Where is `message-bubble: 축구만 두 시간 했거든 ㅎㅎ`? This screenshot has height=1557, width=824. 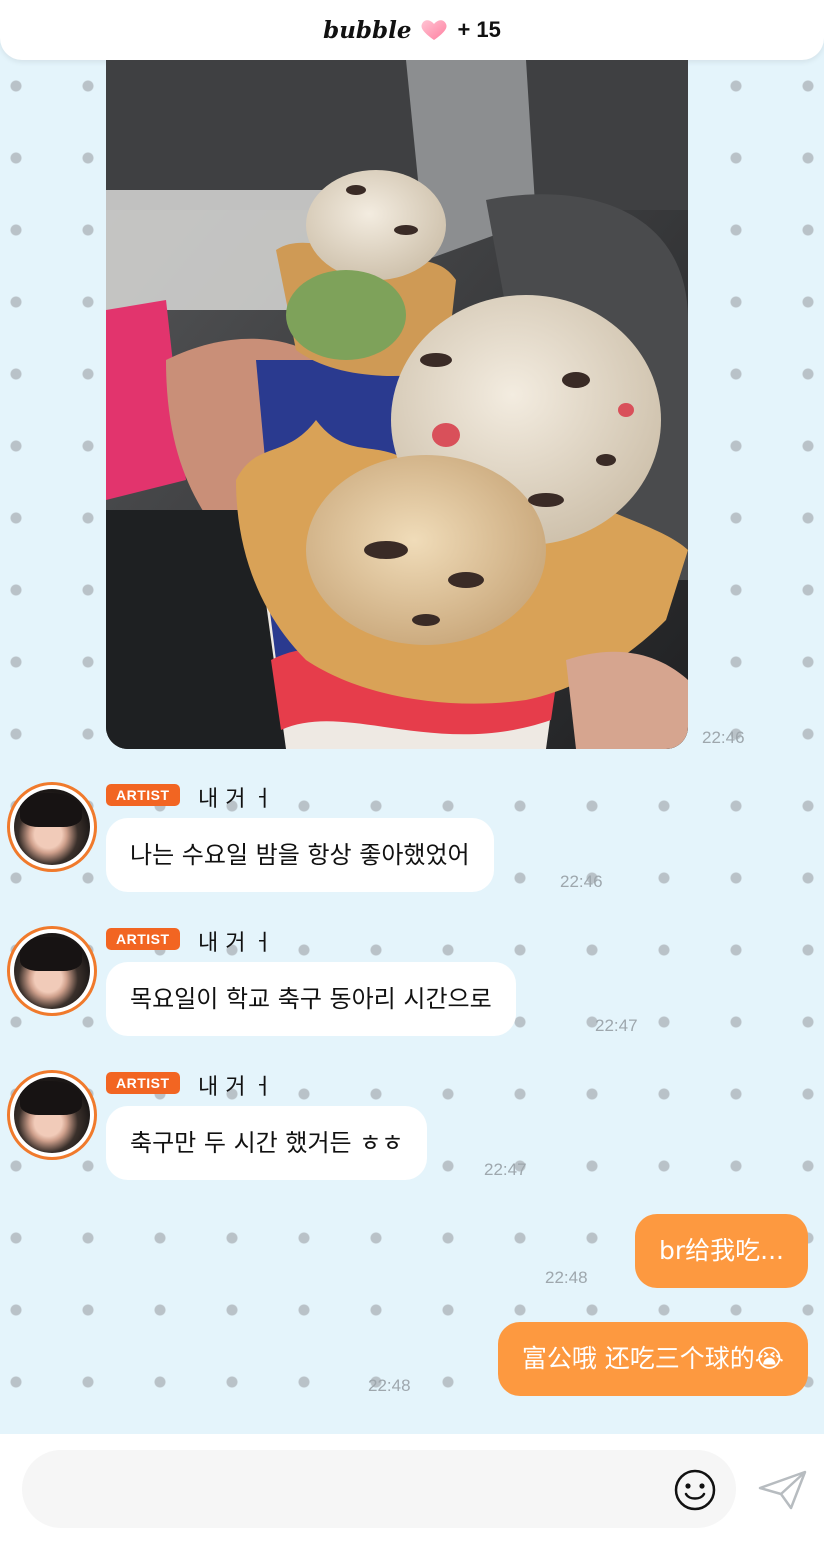
message-bubble: 축구만 두 시간 했거든 ㅎㅎ is located at coordinates (267, 1143).